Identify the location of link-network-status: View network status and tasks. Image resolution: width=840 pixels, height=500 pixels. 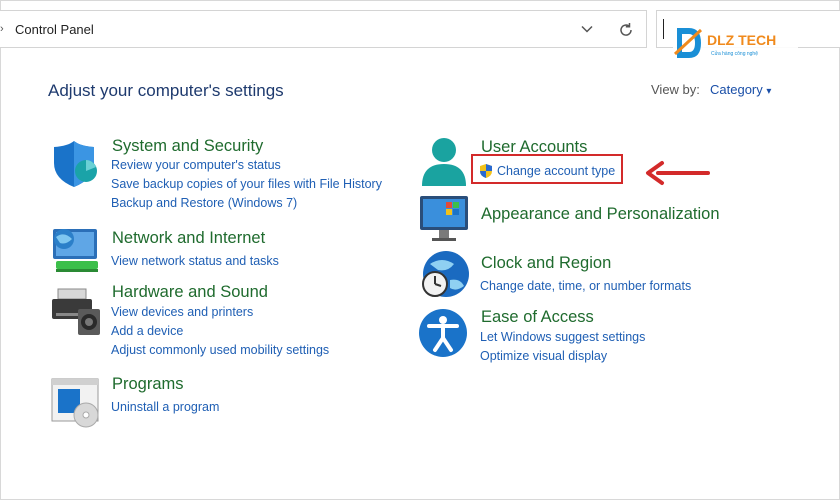
(195, 261).